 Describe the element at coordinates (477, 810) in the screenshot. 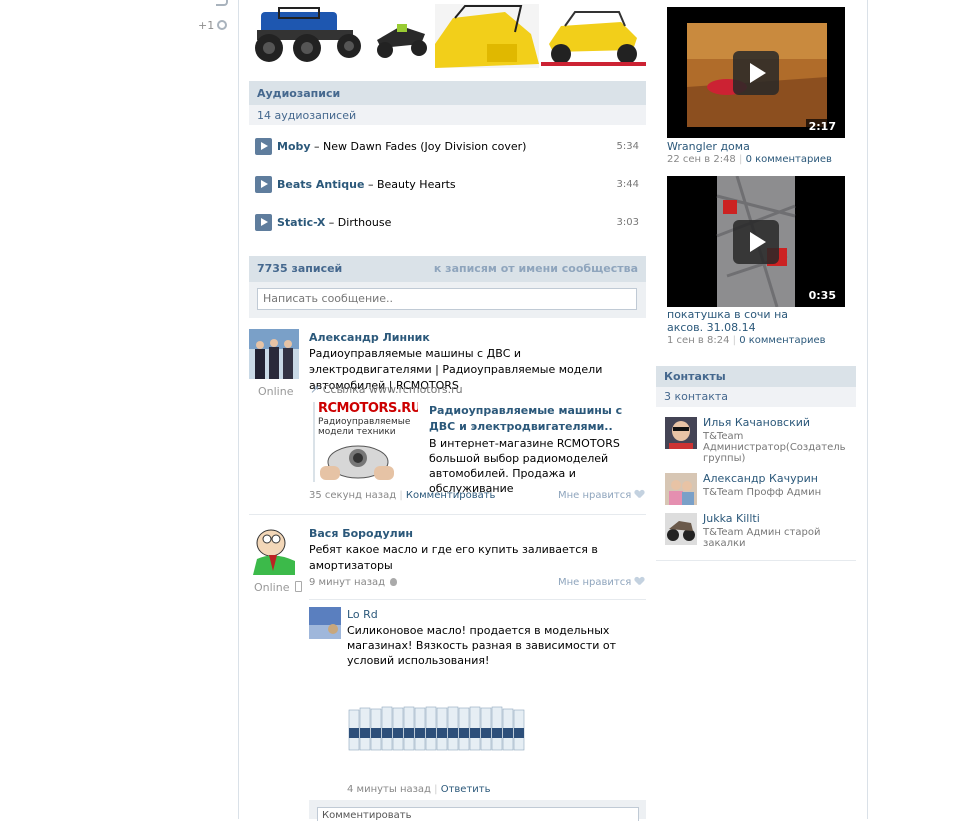

I see `comment-composer: Комментировать` at that location.